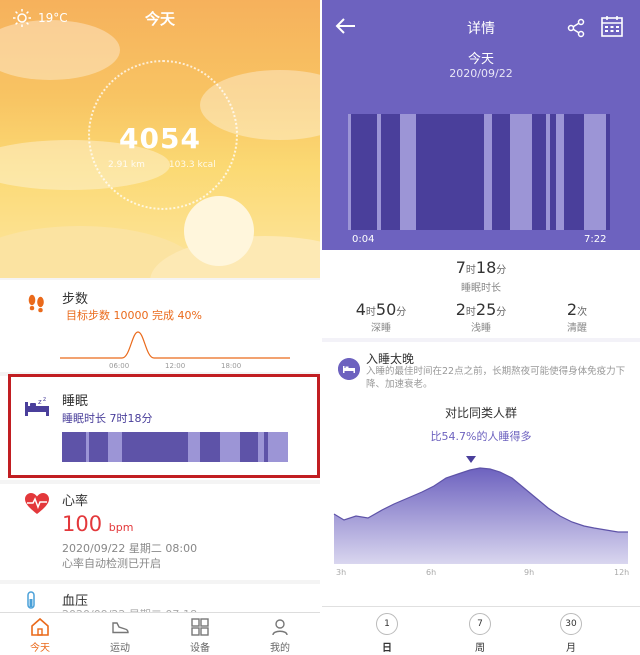  Describe the element at coordinates (40, 648) in the screenshot. I see `tab-label: 今天` at that location.